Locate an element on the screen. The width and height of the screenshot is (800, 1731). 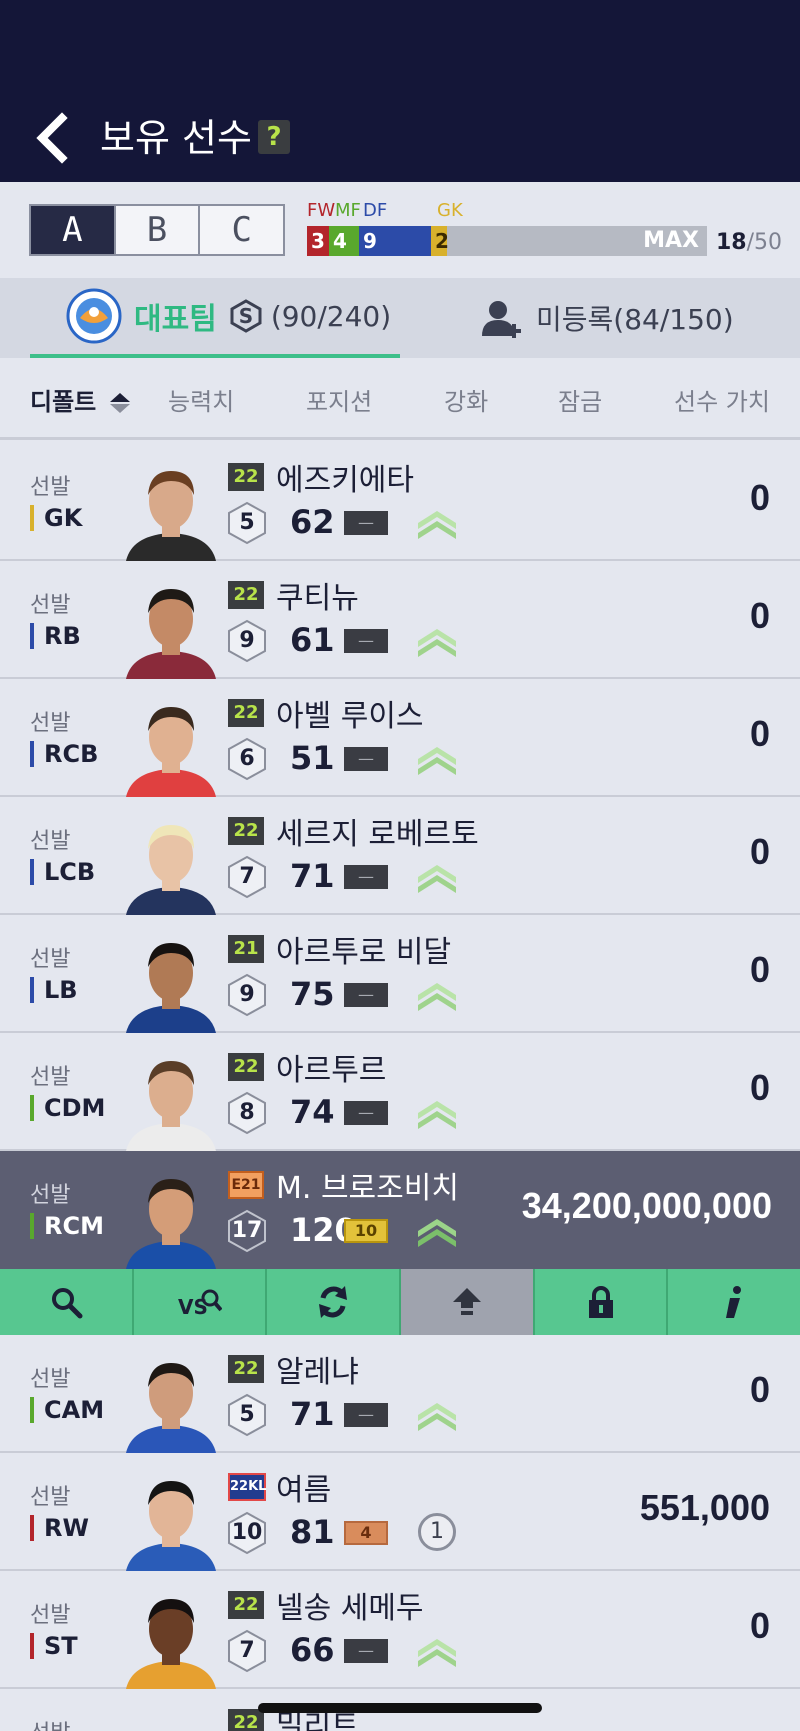
sort-position: 포지션 is located at coordinates (339, 399).